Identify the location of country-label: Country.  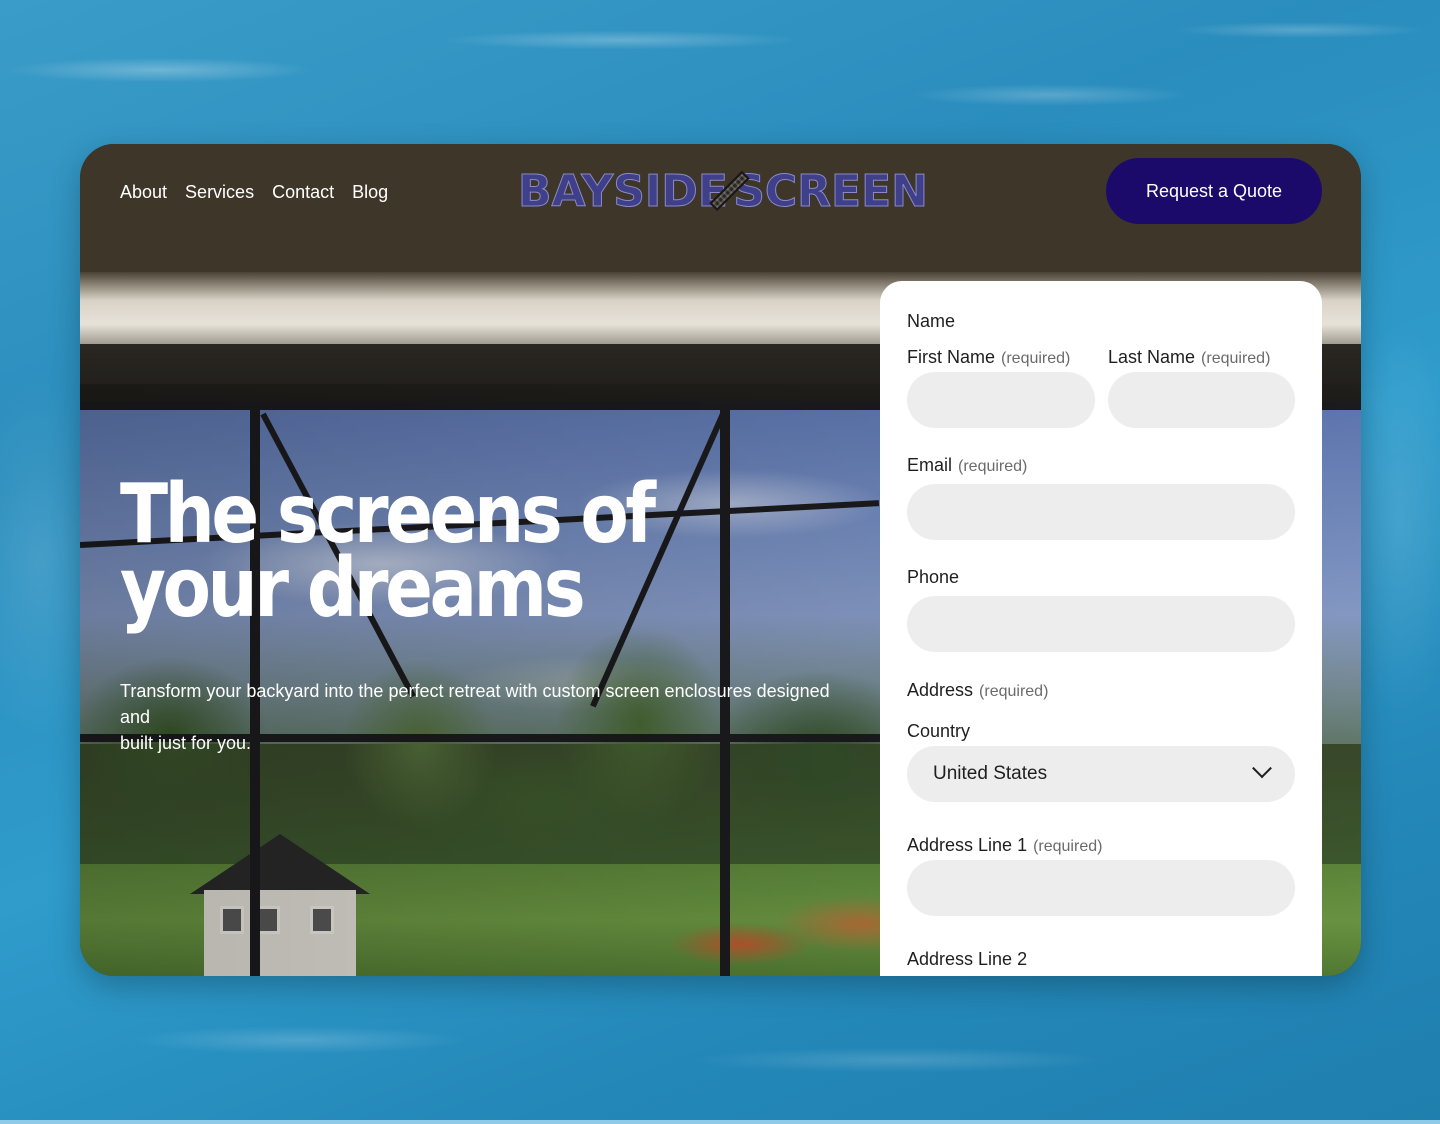
(939, 731).